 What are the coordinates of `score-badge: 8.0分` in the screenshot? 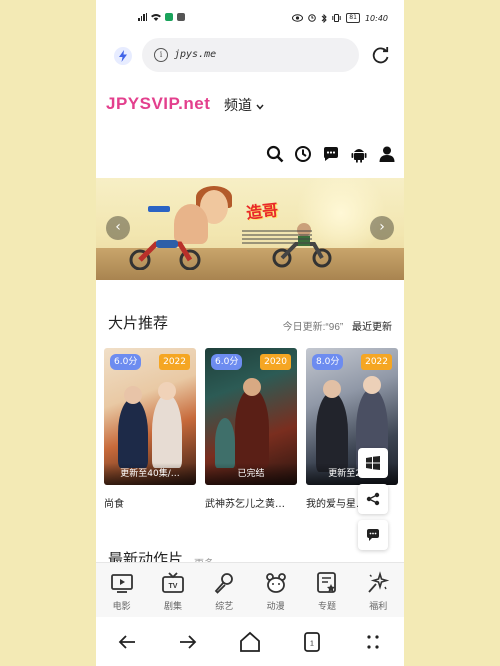 It's located at (328, 362).